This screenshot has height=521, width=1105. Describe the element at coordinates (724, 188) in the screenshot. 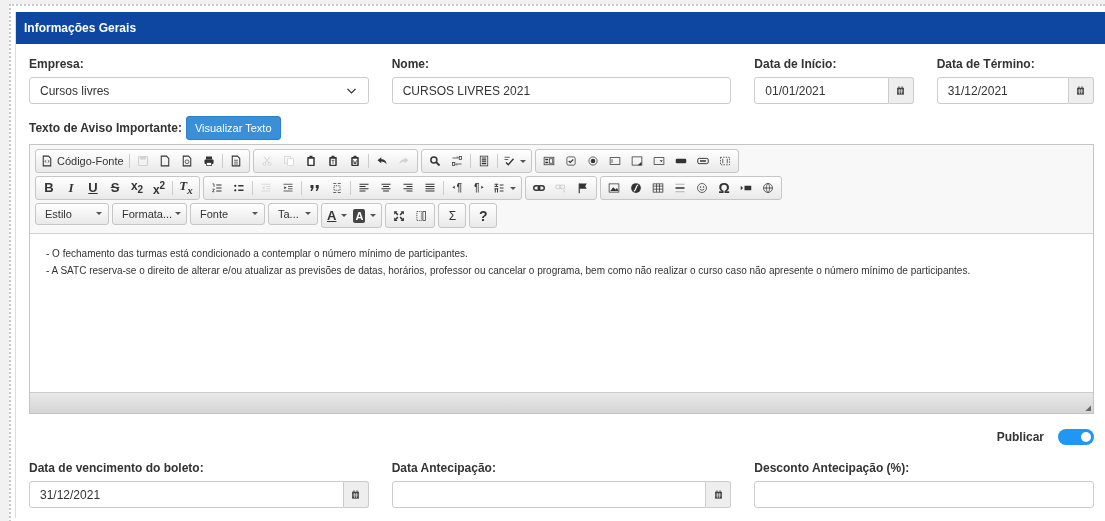

I see `special-character-button: Ω` at that location.